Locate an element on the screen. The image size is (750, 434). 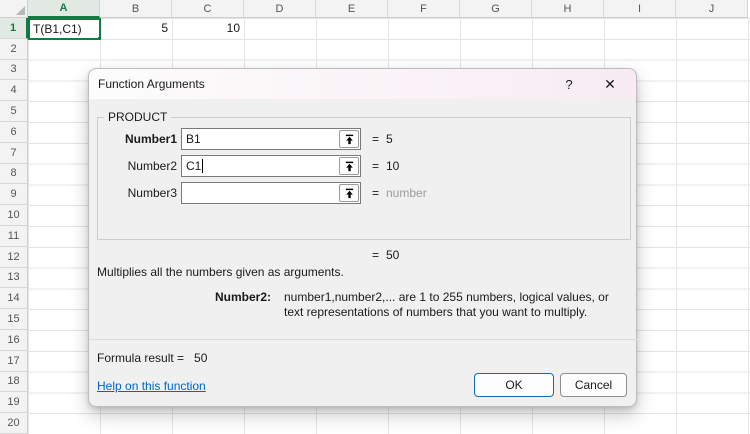
row-header-10: 10 is located at coordinates (14, 215).